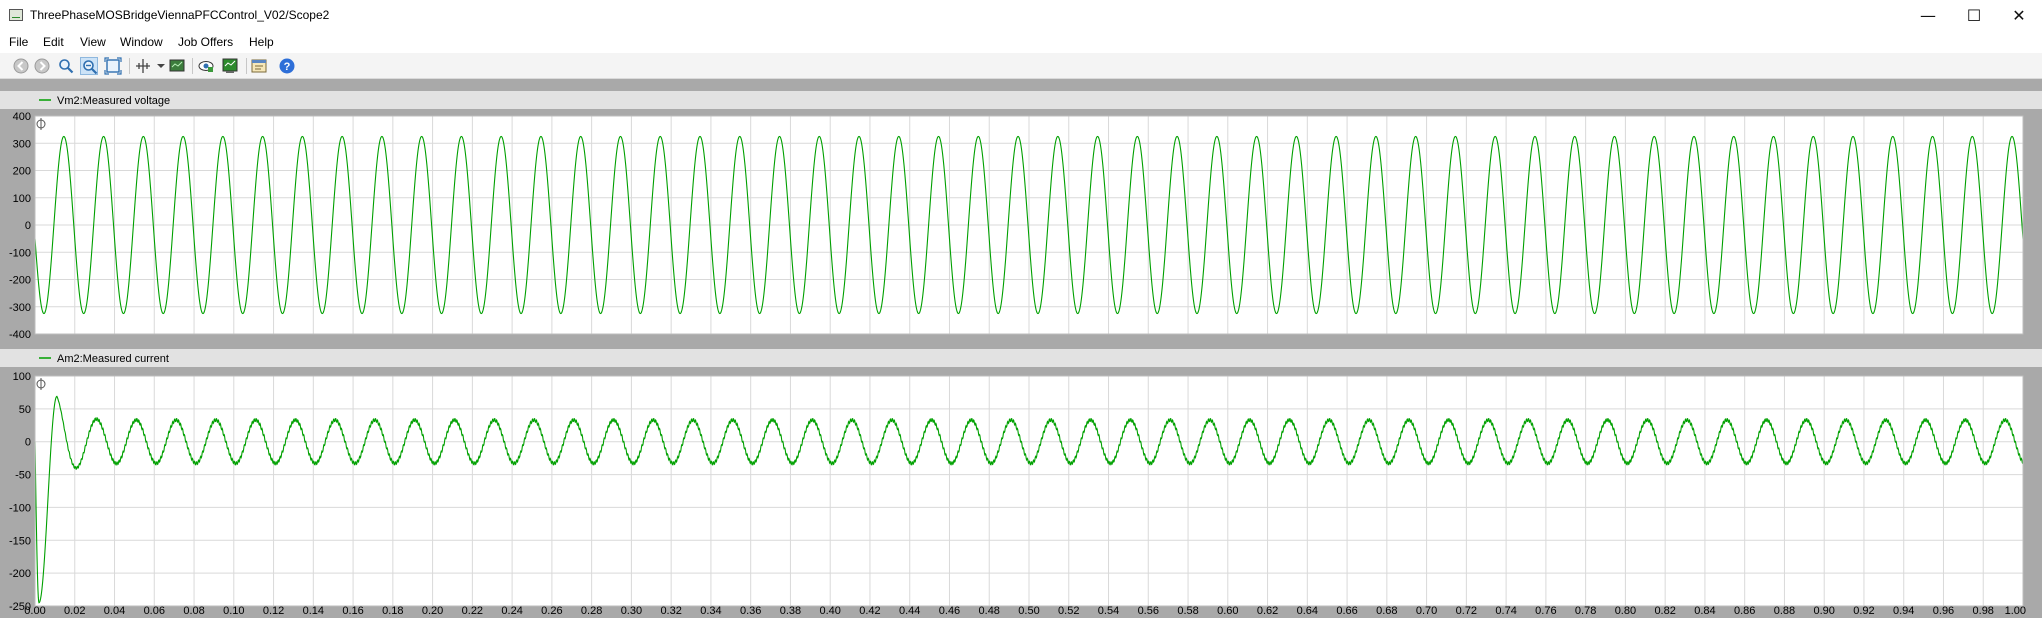 This screenshot has width=2042, height=618. Describe the element at coordinates (20, 541) in the screenshot. I see `y-tick-label: -150` at that location.